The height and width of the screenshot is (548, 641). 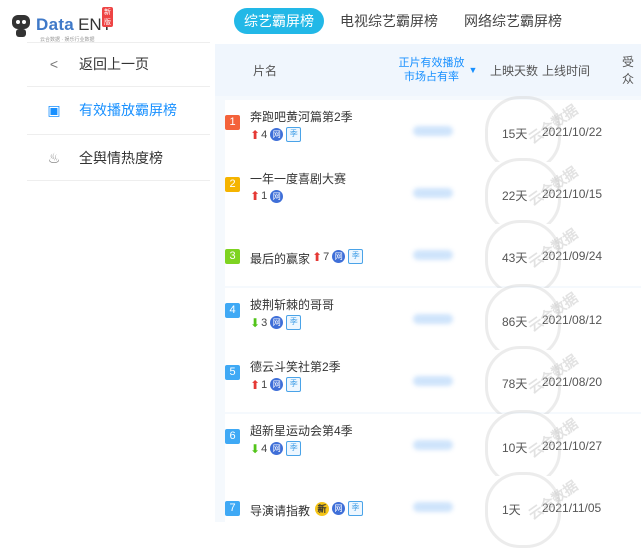 What do you see at coordinates (128, 110) in the screenshot?
I see `sidebar-item-label: 有效播放霸屏榜` at bounding box center [128, 110].